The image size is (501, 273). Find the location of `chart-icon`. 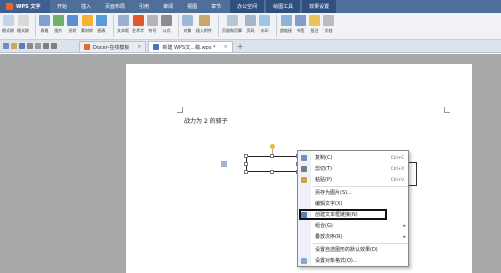

chart-icon is located at coordinates (101, 20).